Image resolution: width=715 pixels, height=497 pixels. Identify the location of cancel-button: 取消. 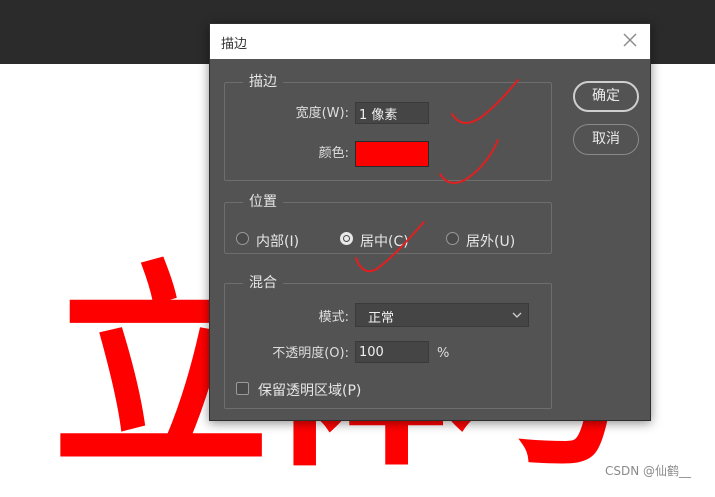
(606, 139).